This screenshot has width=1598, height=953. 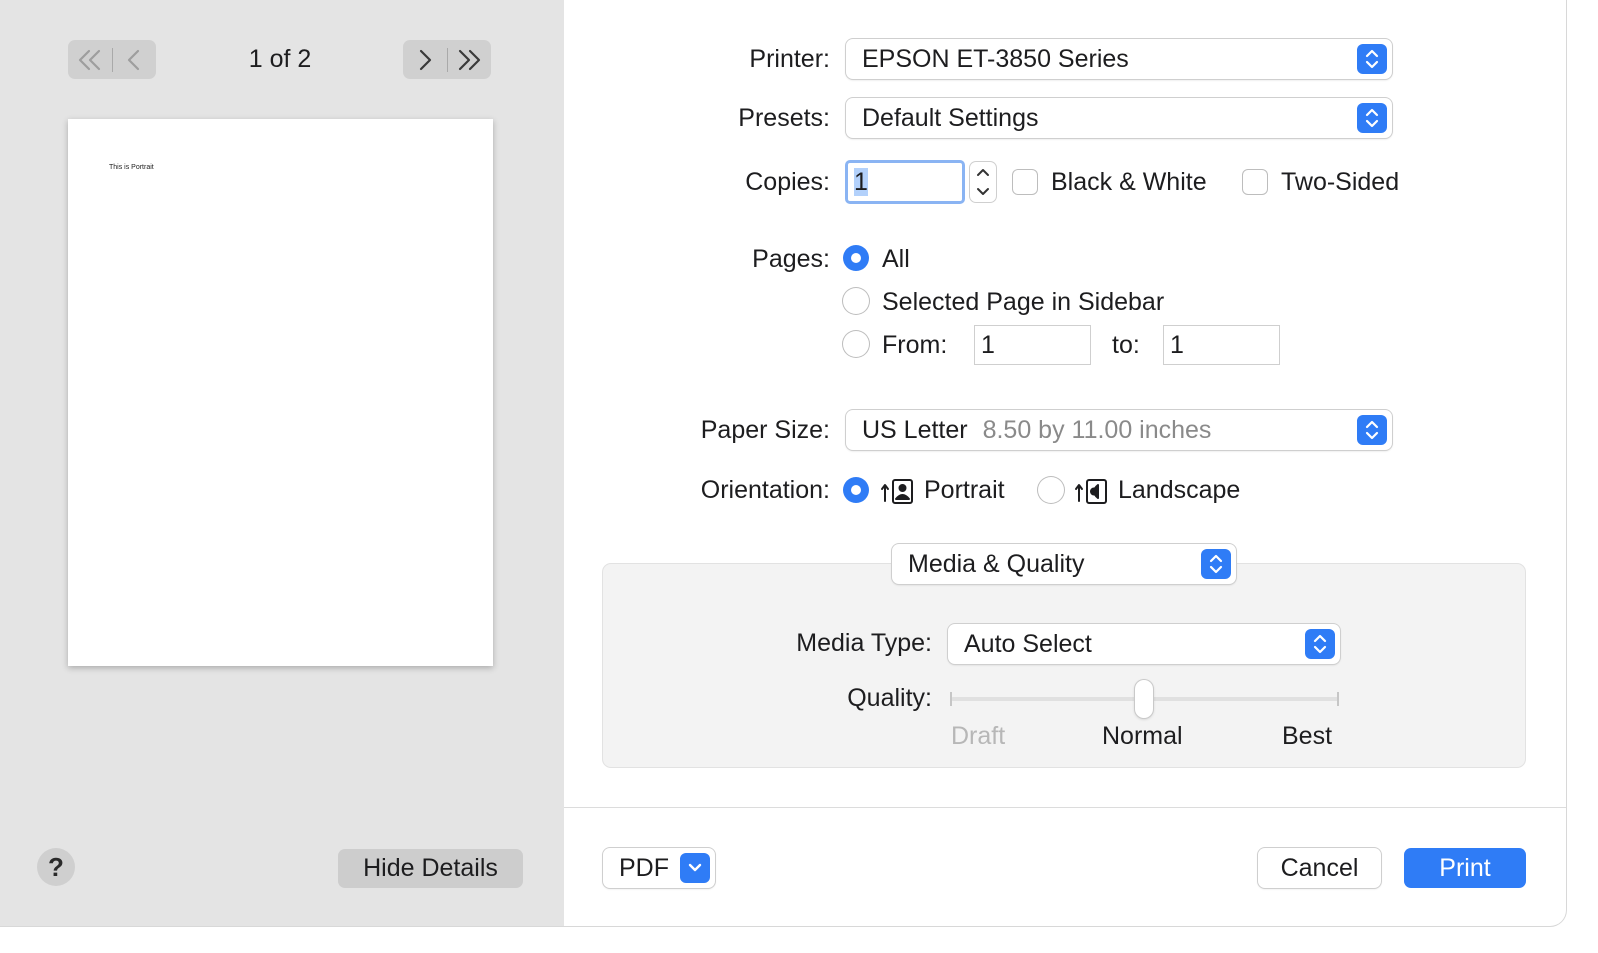 I want to click on presets-value: Default Settings, so click(x=950, y=118).